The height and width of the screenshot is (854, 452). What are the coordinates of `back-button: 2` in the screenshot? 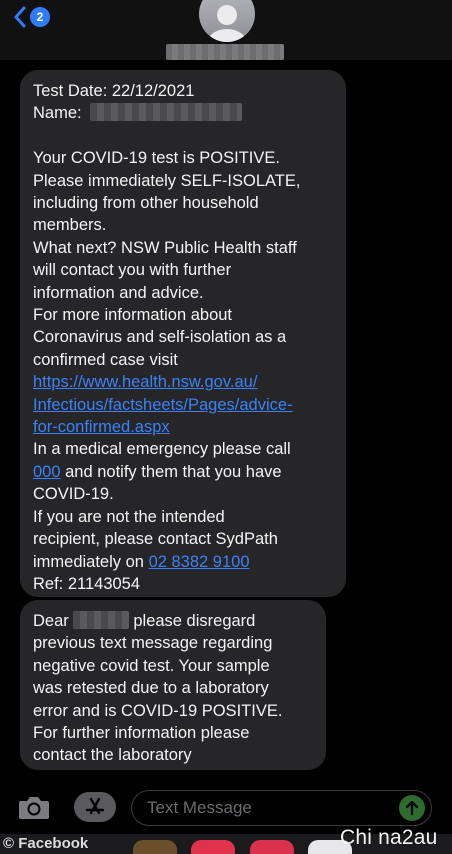 It's located at (31, 17).